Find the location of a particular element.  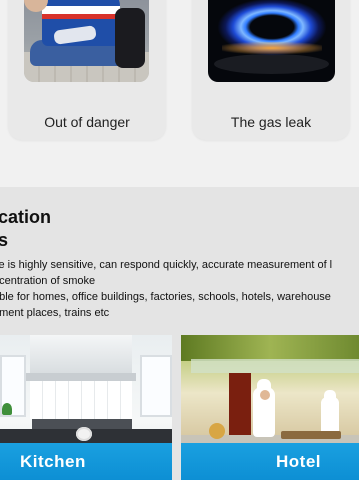

card-gas-leak: The gas leak is located at coordinates (271, 70).